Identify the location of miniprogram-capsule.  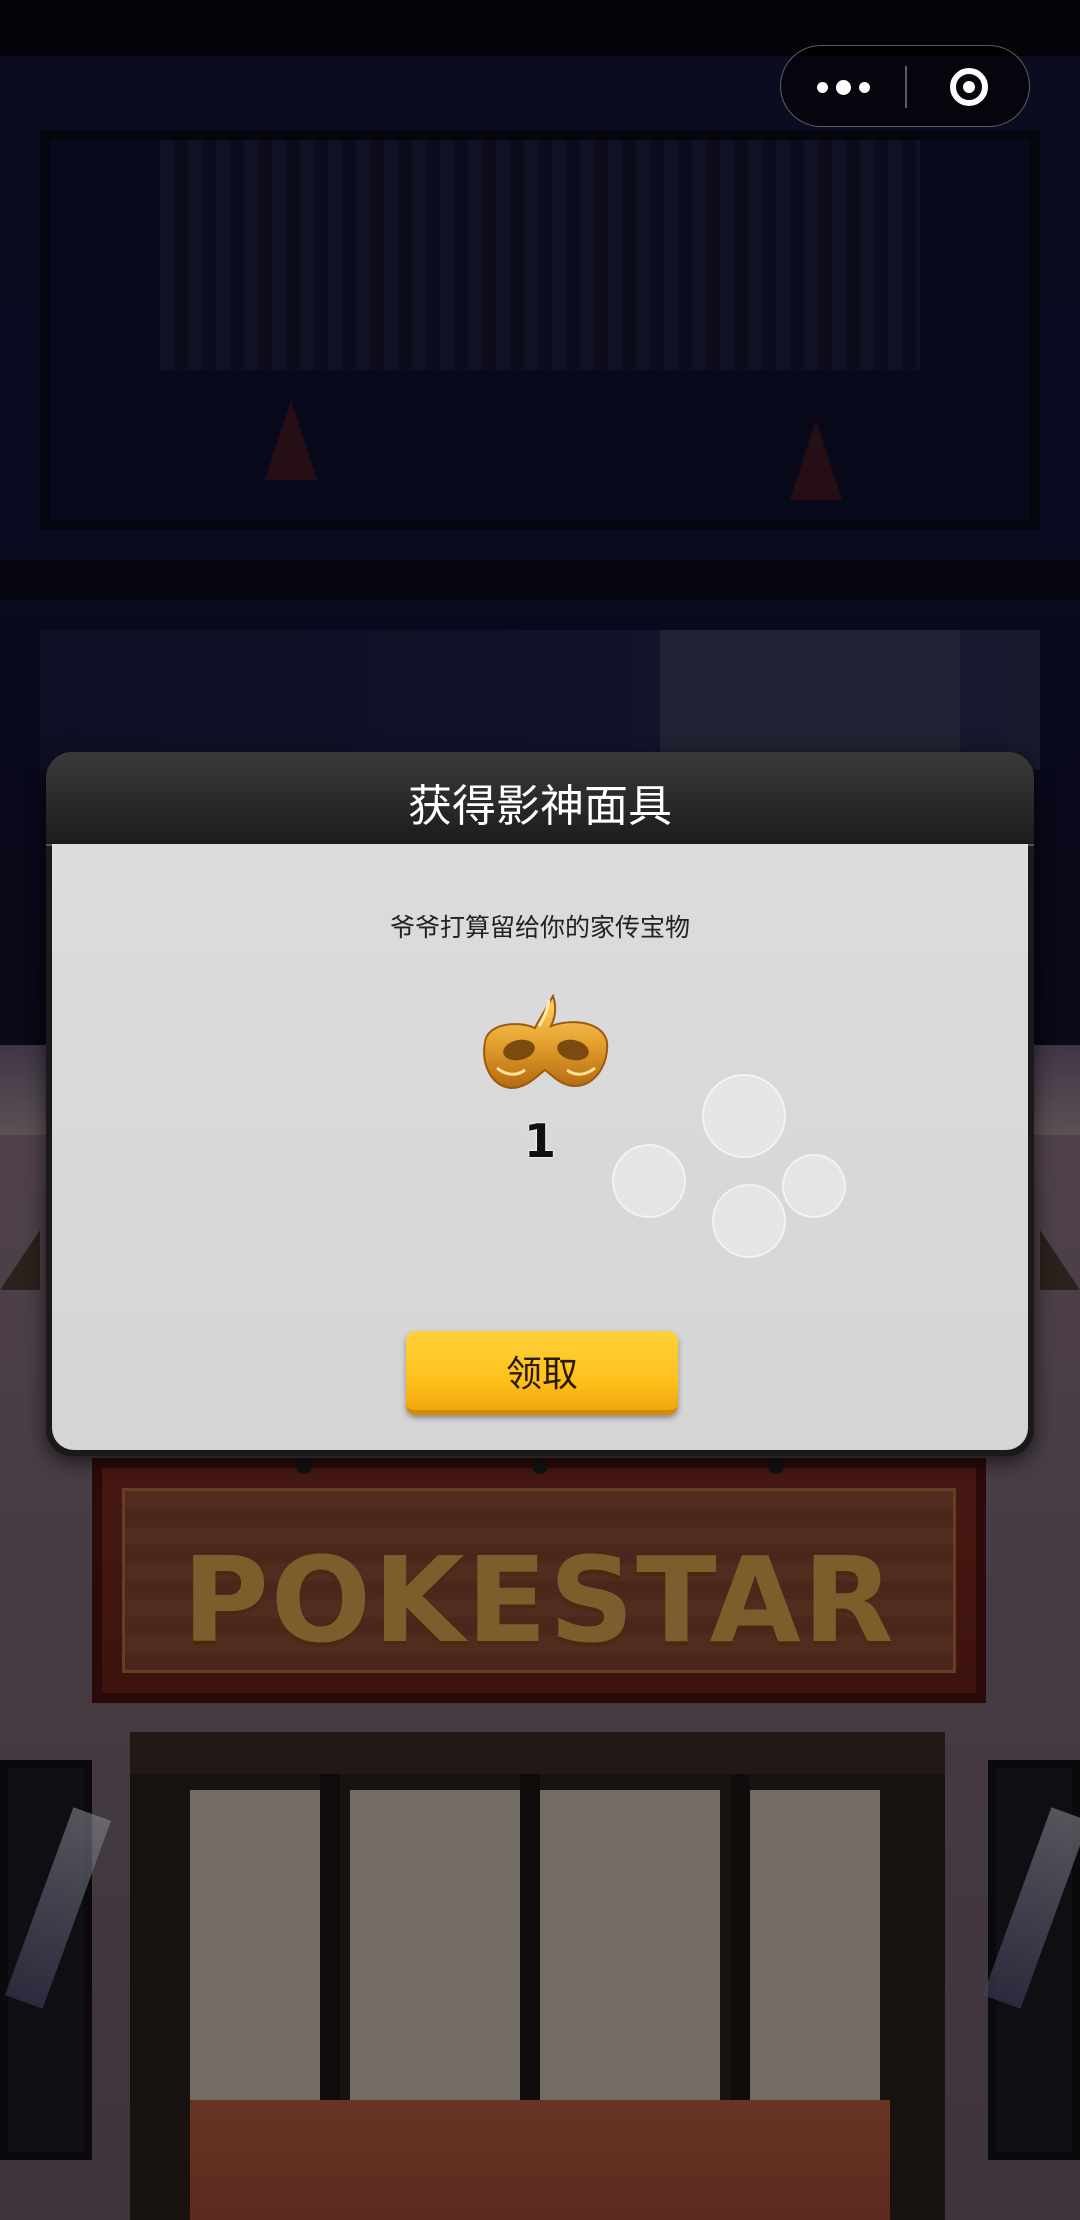
(905, 86).